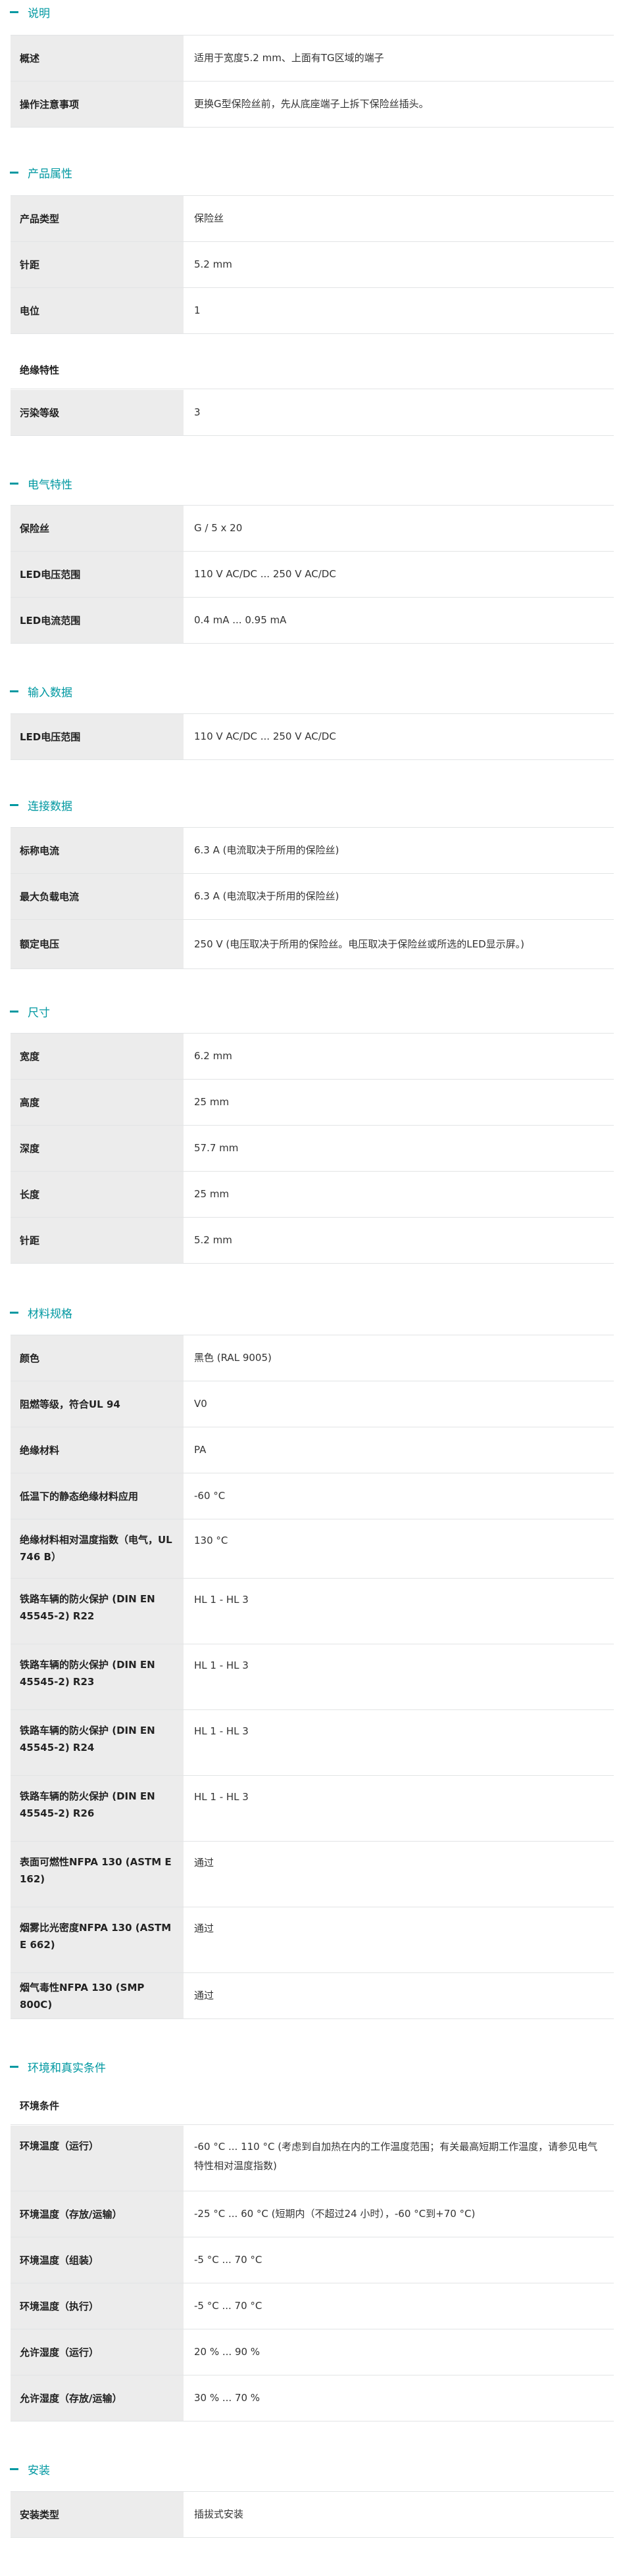  What do you see at coordinates (213, 1240) in the screenshot?
I see `spec-value: 5.2 mm` at bounding box center [213, 1240].